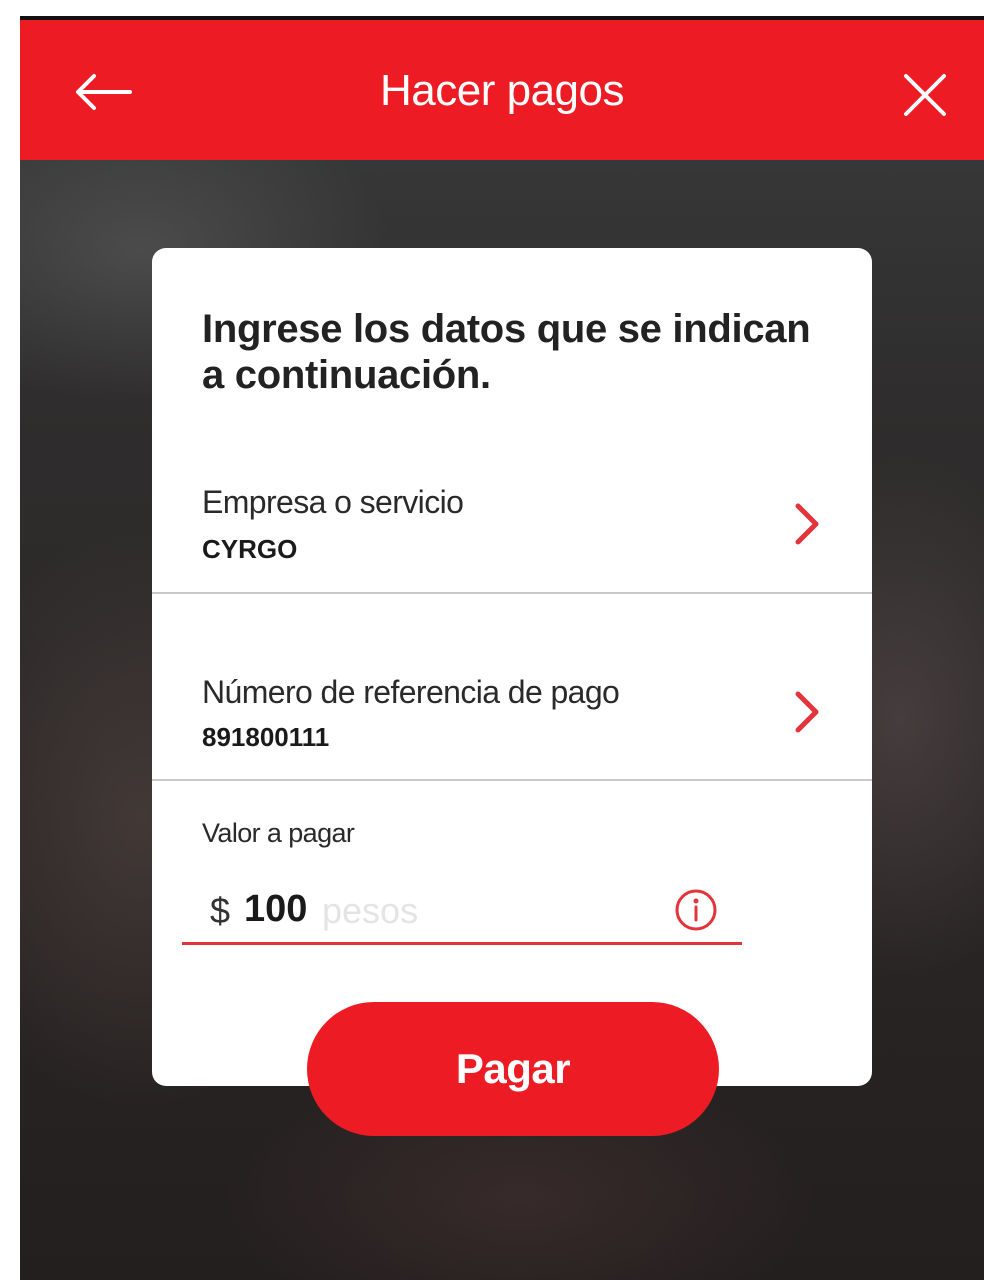  I want to click on amount-input: $ 100 pesos, so click(462, 912).